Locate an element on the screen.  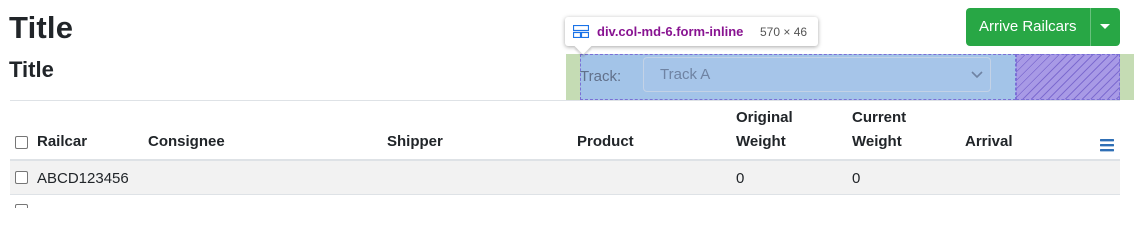
column-header-product: Product is located at coordinates (605, 142).